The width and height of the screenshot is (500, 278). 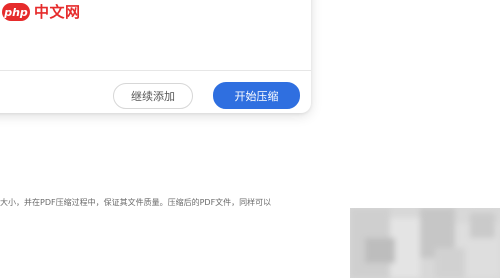 I want to click on dialog-footer-divider, so click(x=155, y=70).